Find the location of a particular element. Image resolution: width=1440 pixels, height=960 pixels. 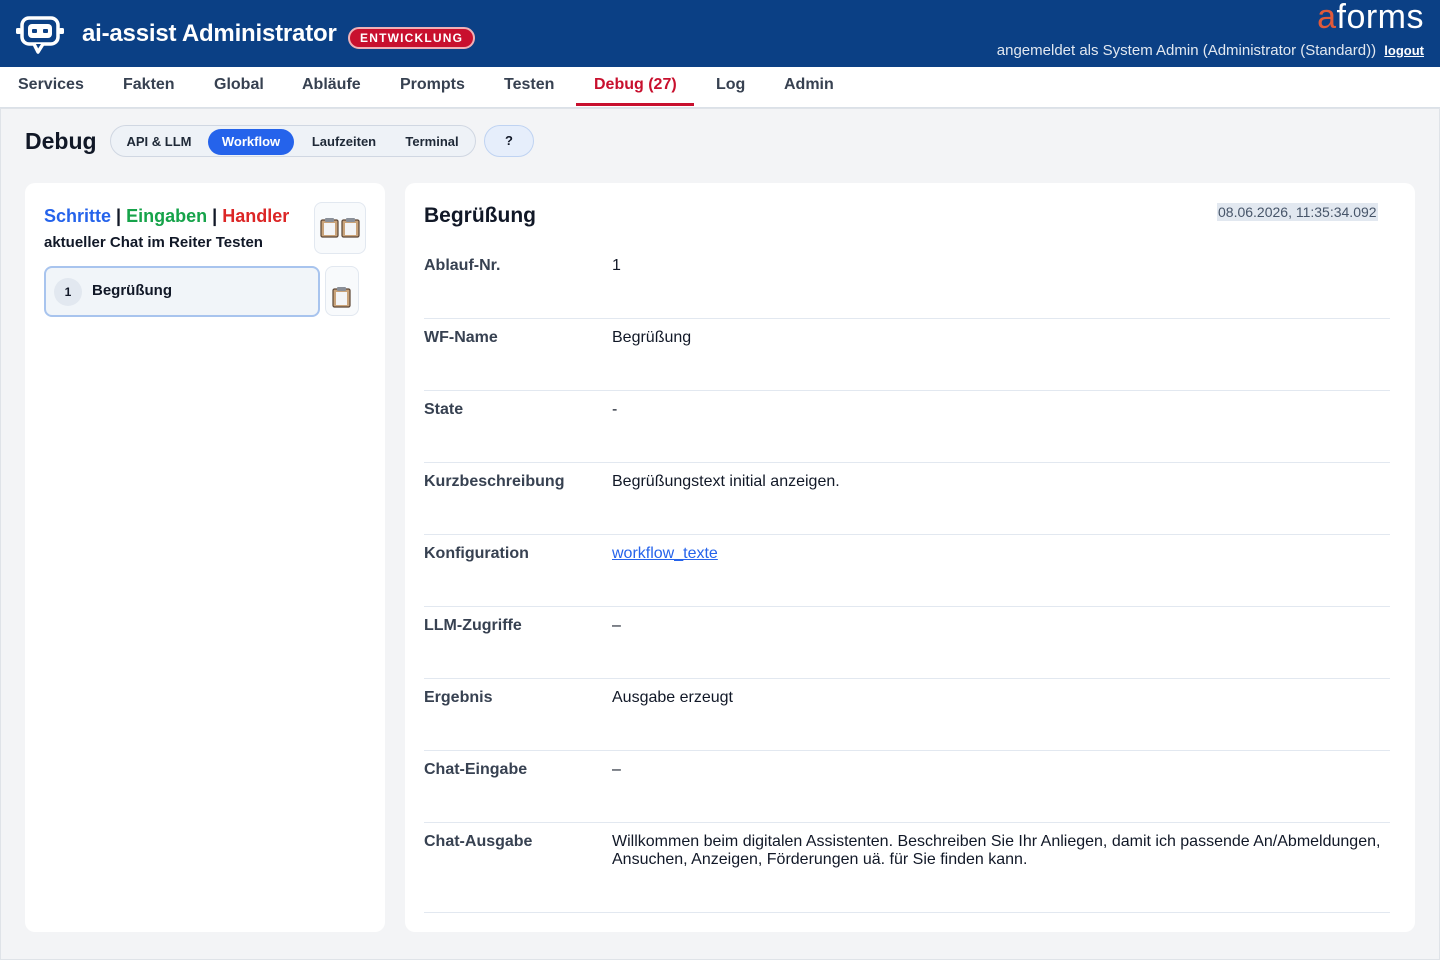

nav-item-admin: Admin is located at coordinates (809, 87).